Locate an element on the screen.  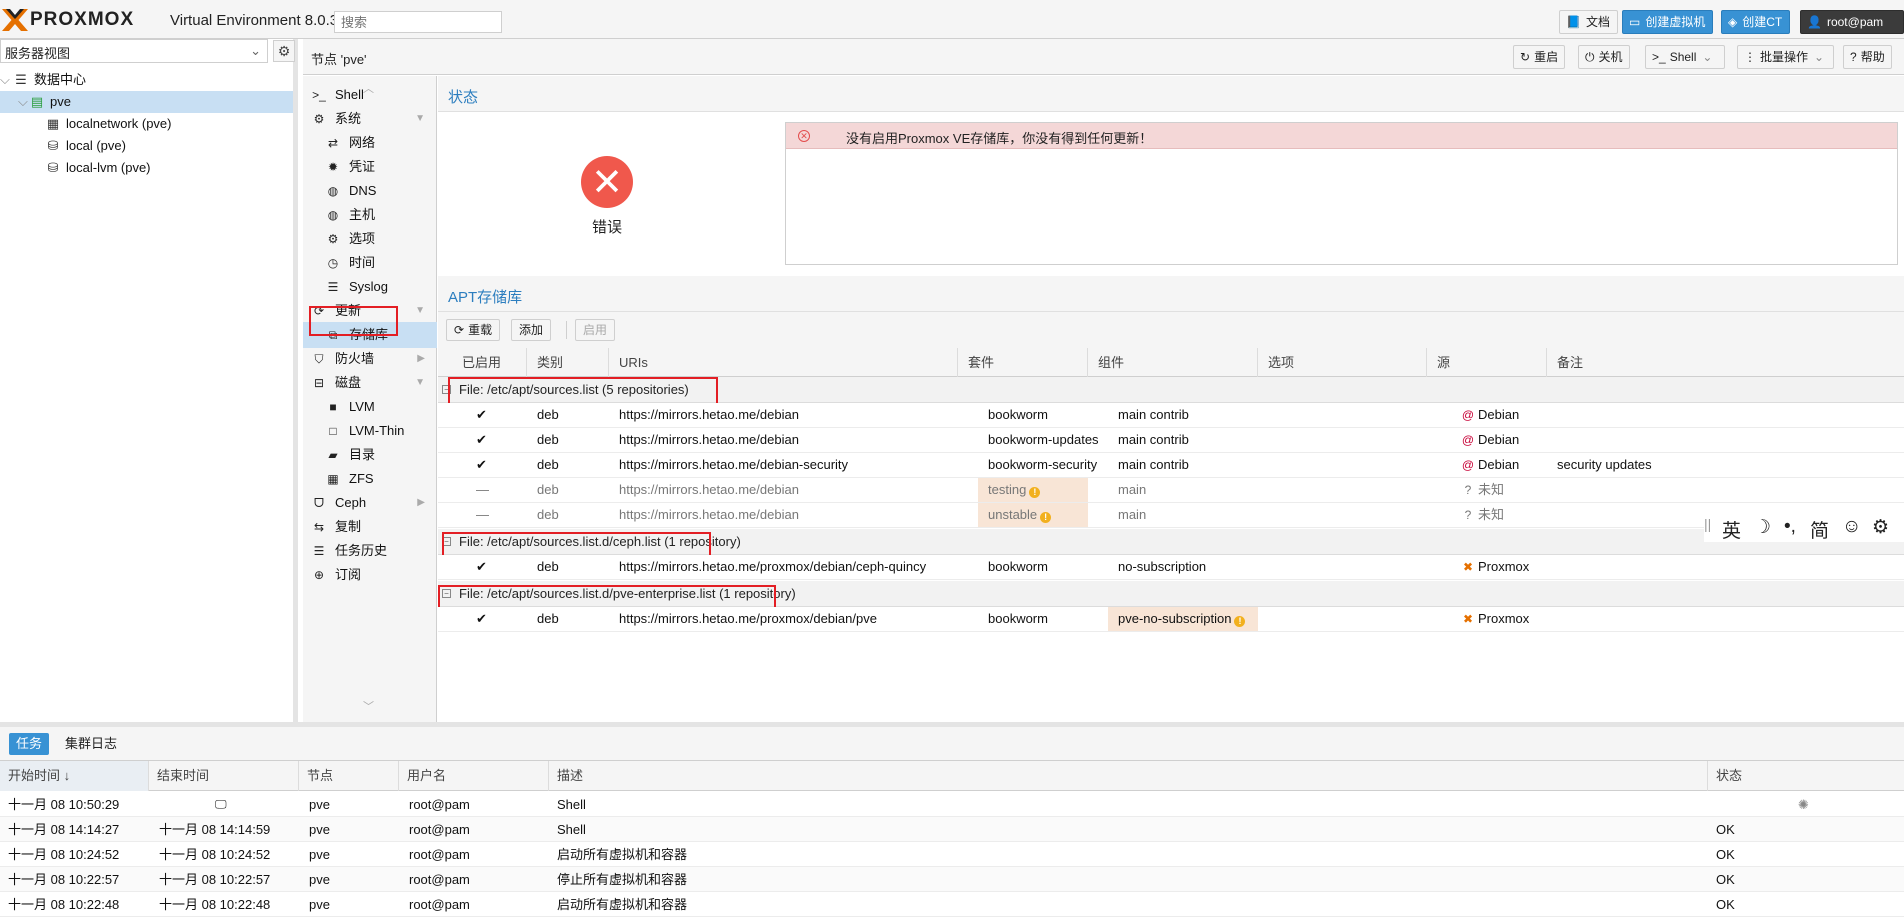
col-type: 类别 is located at coordinates (568, 362).